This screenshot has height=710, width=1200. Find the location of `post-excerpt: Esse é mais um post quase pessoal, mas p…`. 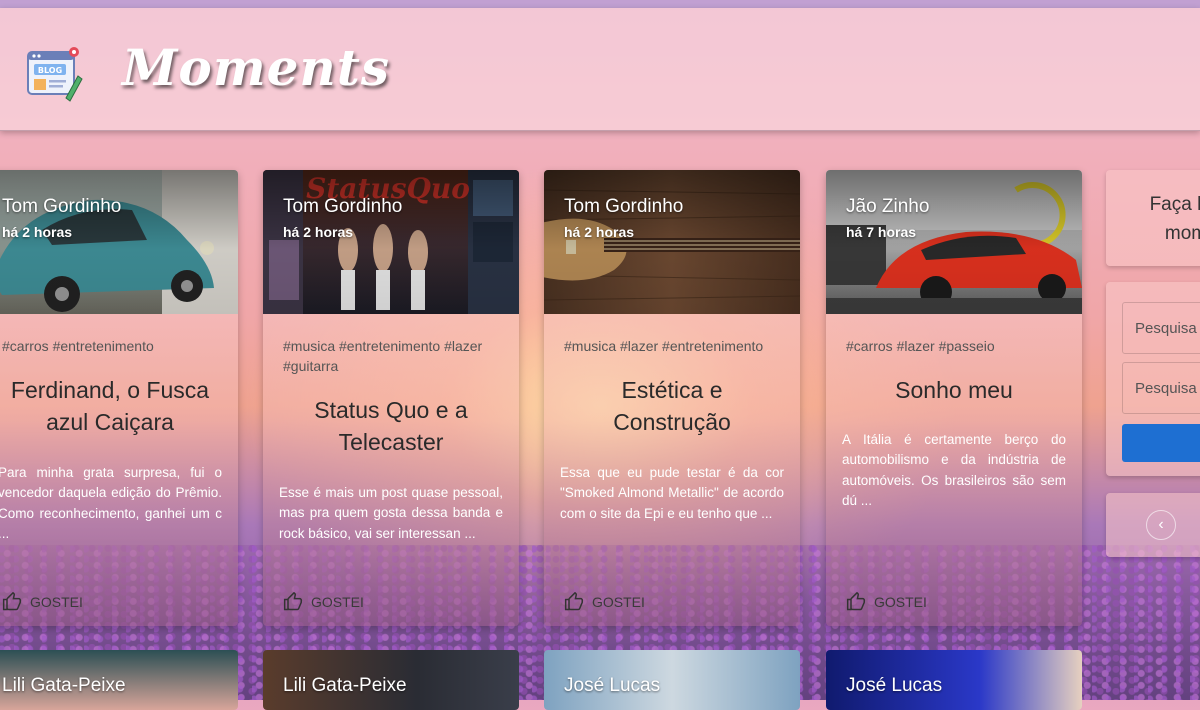

post-excerpt: Esse é mais um post quase pessoal, mas p… is located at coordinates (391, 513).